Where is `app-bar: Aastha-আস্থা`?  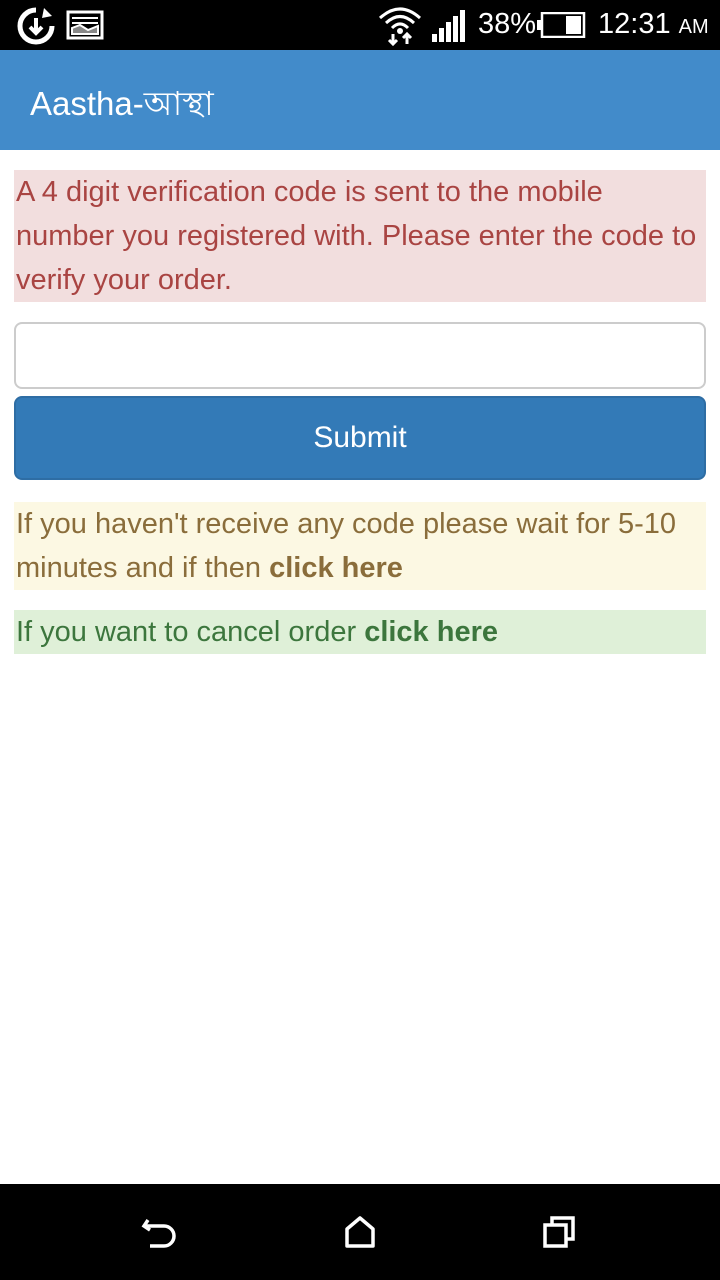 app-bar: Aastha-আস্থা is located at coordinates (360, 100).